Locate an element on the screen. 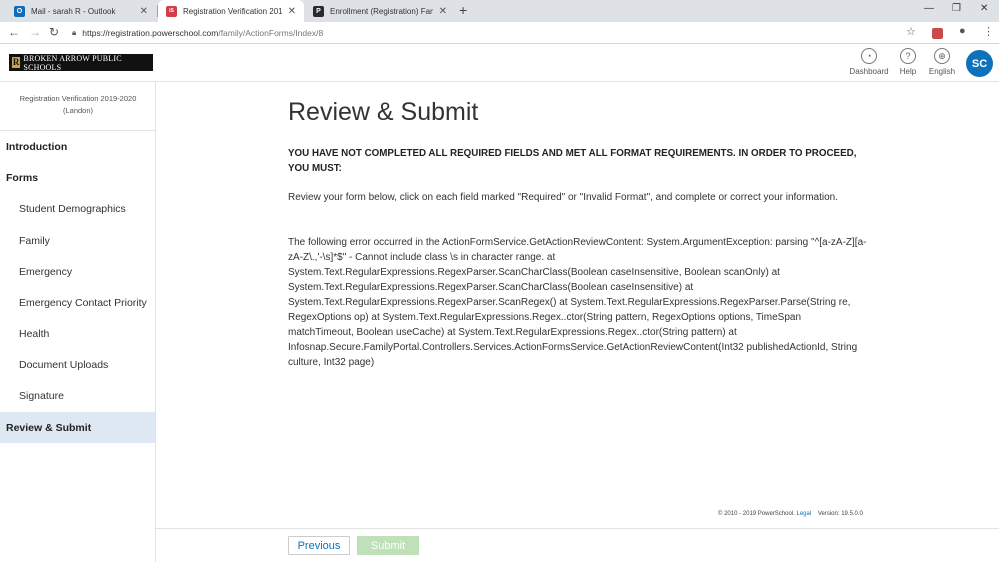 This screenshot has width=999, height=562. sidebar-item-emergency: Emergency is located at coordinates (77, 271).